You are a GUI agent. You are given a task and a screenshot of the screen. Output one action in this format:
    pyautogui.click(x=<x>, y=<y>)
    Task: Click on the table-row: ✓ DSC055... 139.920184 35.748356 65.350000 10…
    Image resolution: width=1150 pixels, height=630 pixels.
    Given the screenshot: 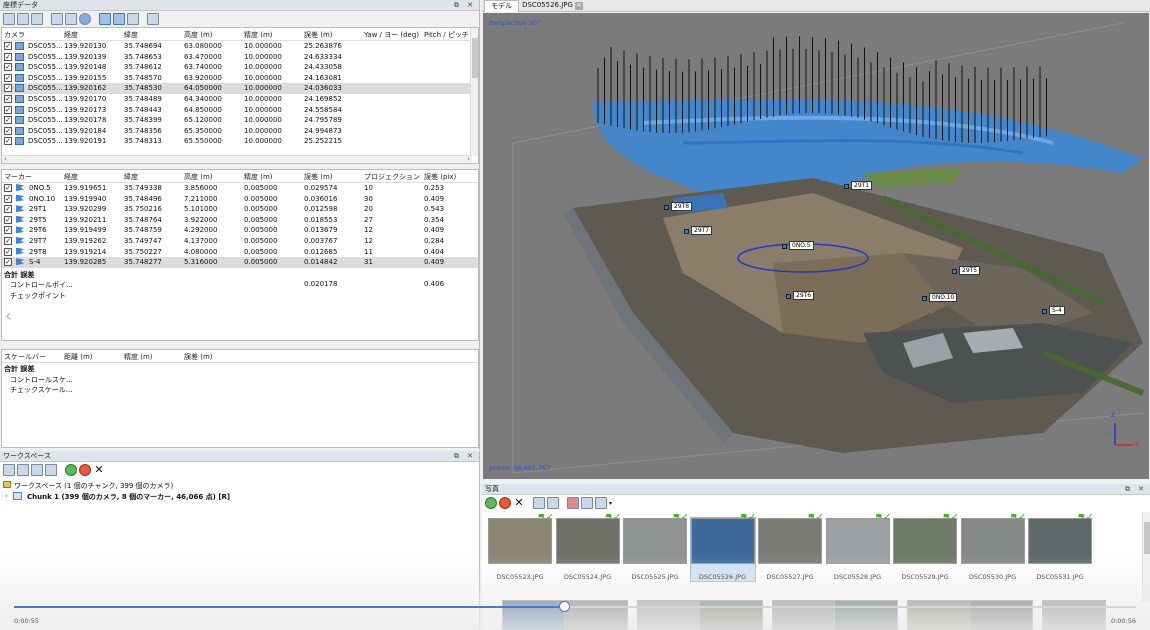 What is the action you would take?
    pyautogui.click(x=240, y=131)
    